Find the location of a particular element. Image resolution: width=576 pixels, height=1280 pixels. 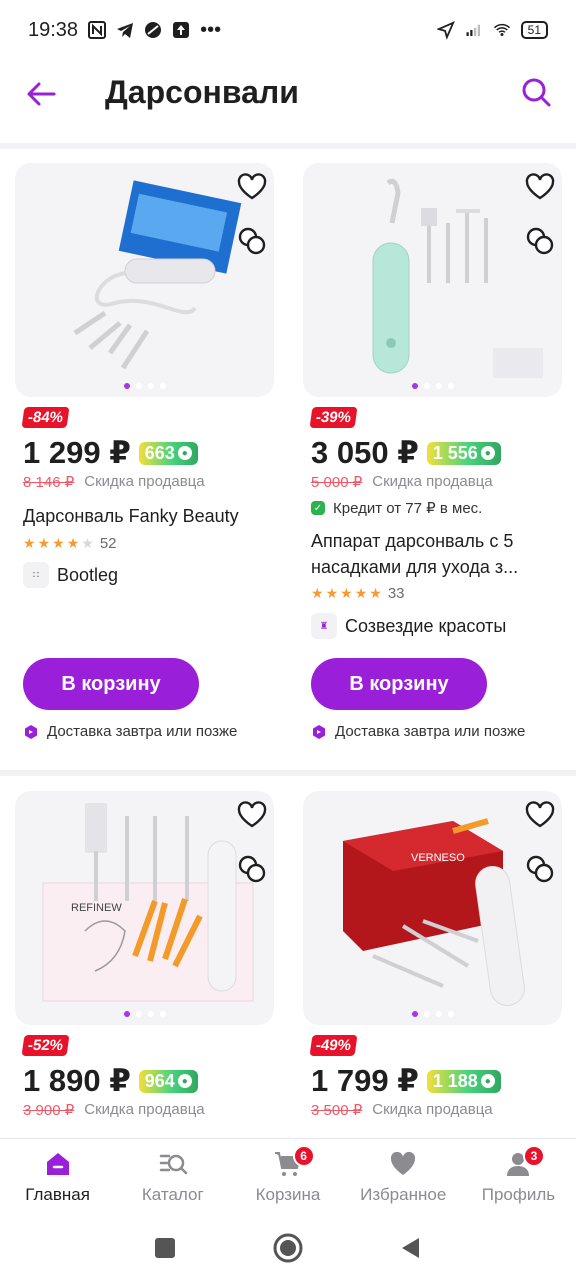

header-divider is located at coordinates (288, 146).